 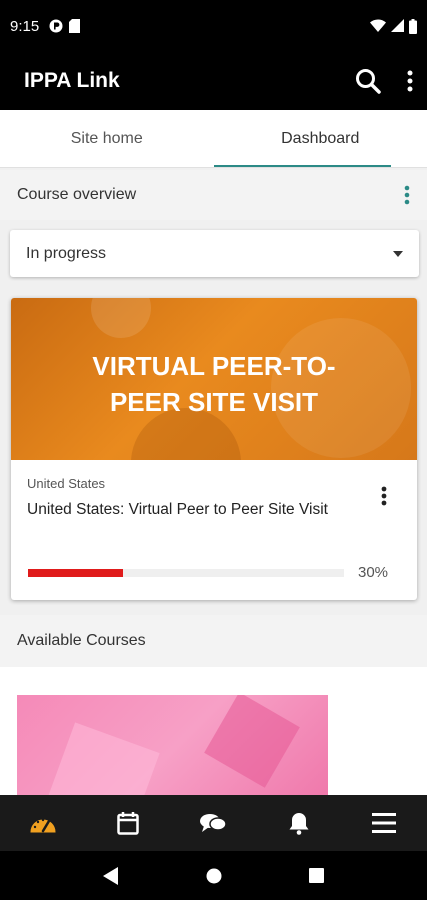 I want to click on notifications-icon, so click(x=299, y=824).